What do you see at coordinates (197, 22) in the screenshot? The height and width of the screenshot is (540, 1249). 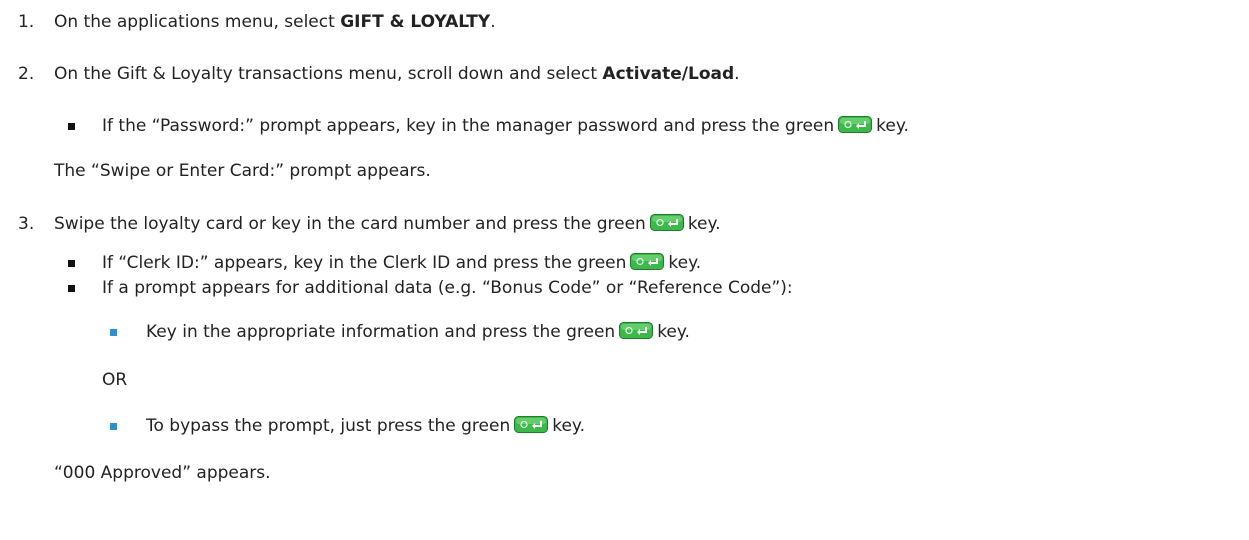 I see `step-1-text: On the applications menu, select` at bounding box center [197, 22].